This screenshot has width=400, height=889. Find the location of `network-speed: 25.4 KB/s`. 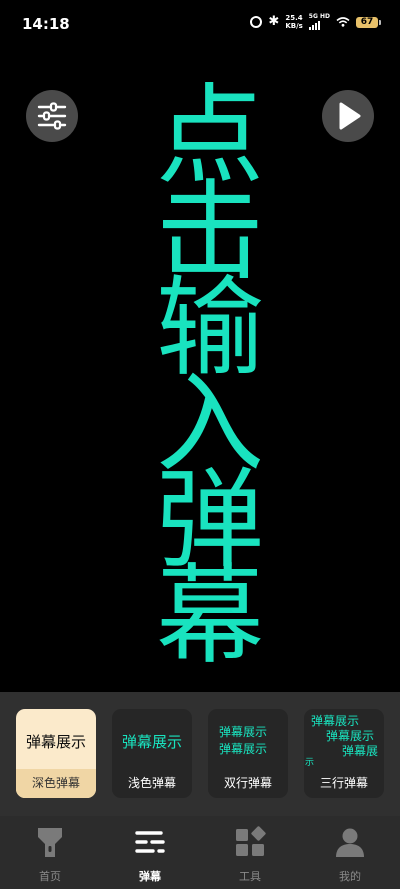

network-speed: 25.4 KB/s is located at coordinates (293, 22).